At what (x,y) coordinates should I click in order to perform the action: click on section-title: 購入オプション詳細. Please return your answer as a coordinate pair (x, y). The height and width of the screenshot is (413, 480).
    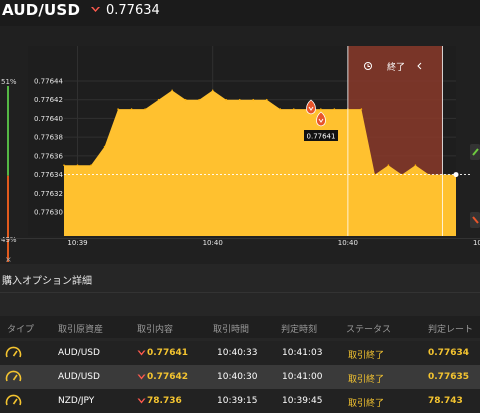
    Looking at the image, I should click on (47, 281).